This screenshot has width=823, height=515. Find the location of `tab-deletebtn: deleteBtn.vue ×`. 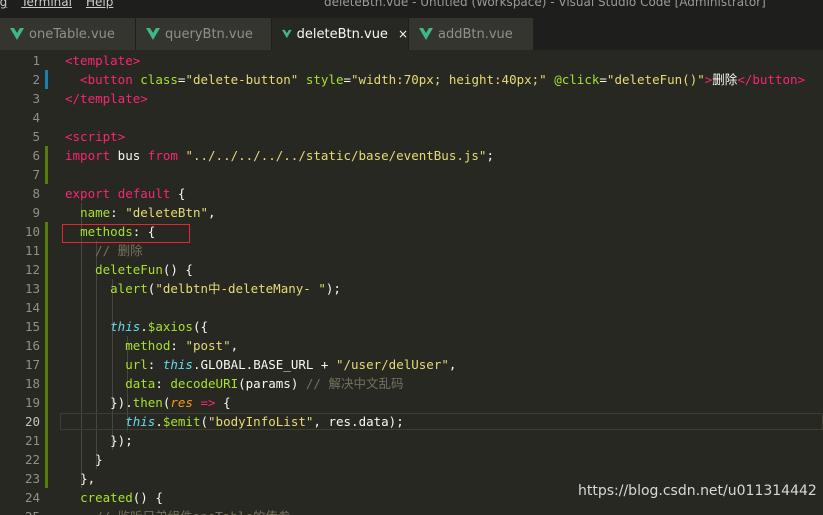

tab-deletebtn: deleteBtn.vue × is located at coordinates (340, 34).